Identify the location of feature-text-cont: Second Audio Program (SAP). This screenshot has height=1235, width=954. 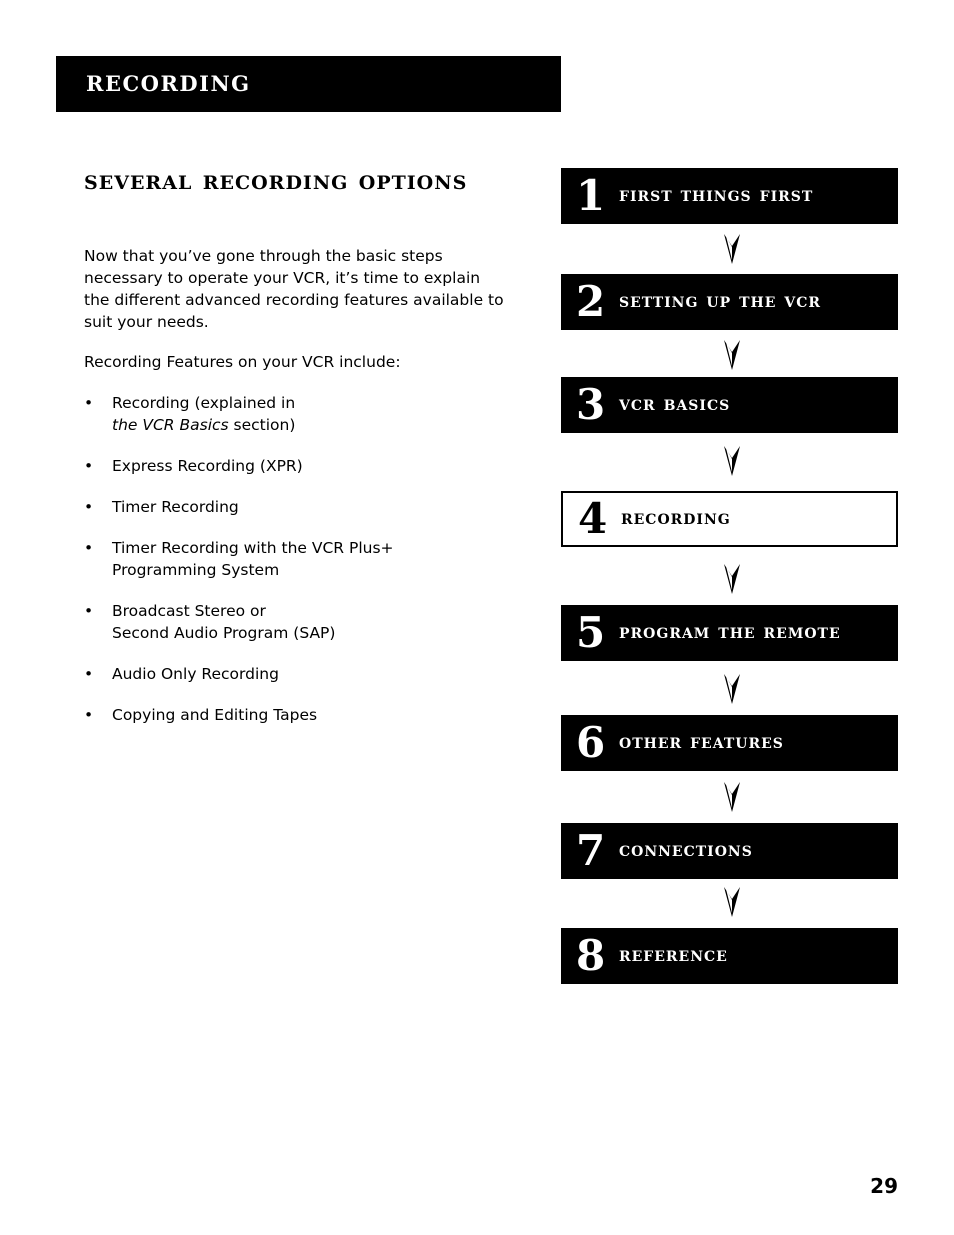
(224, 633).